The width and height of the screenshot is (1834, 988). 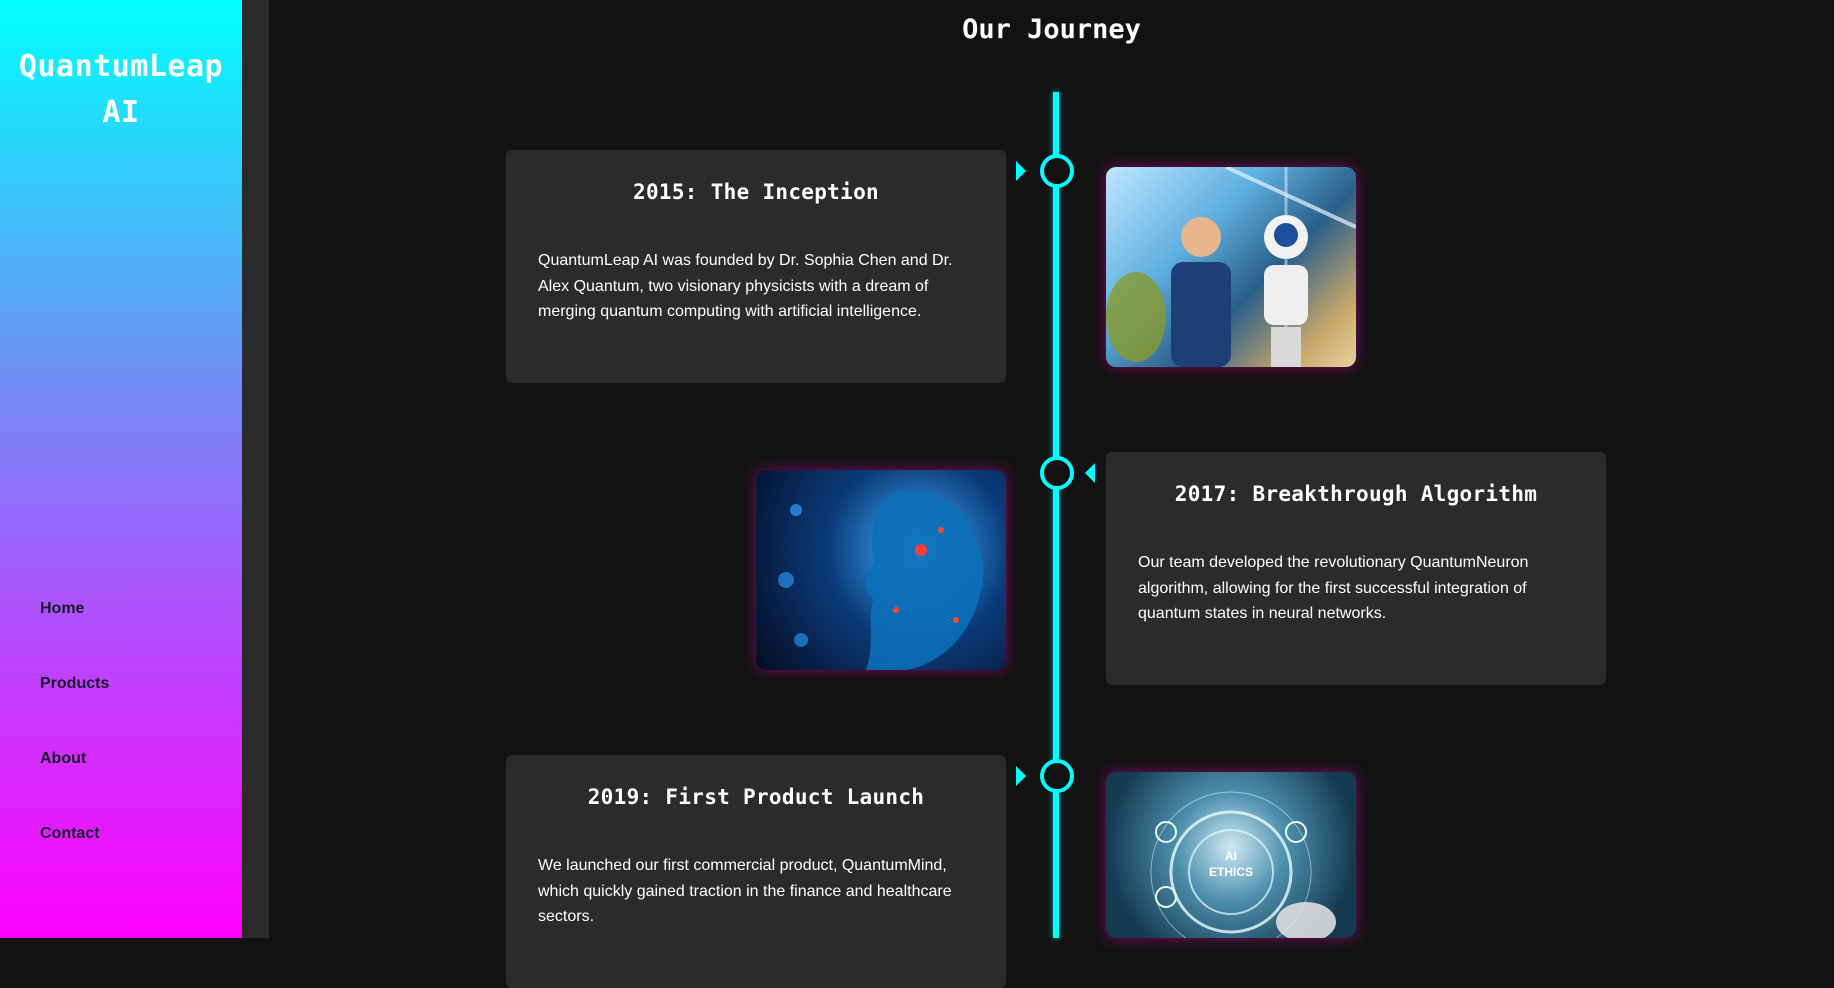 I want to click on timeline-title: 2015: The Inception, so click(x=756, y=192).